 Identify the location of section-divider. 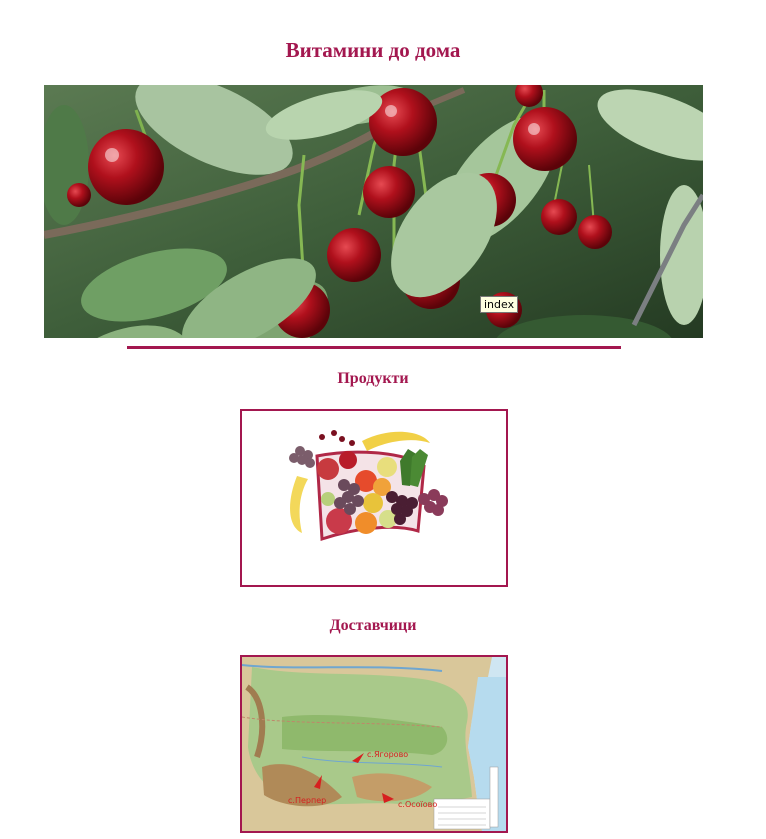
(374, 347).